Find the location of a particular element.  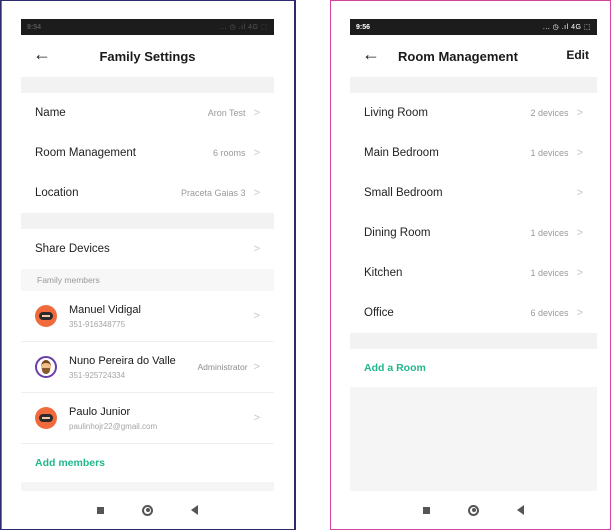

member-contact: 351-925724334 is located at coordinates (97, 375).